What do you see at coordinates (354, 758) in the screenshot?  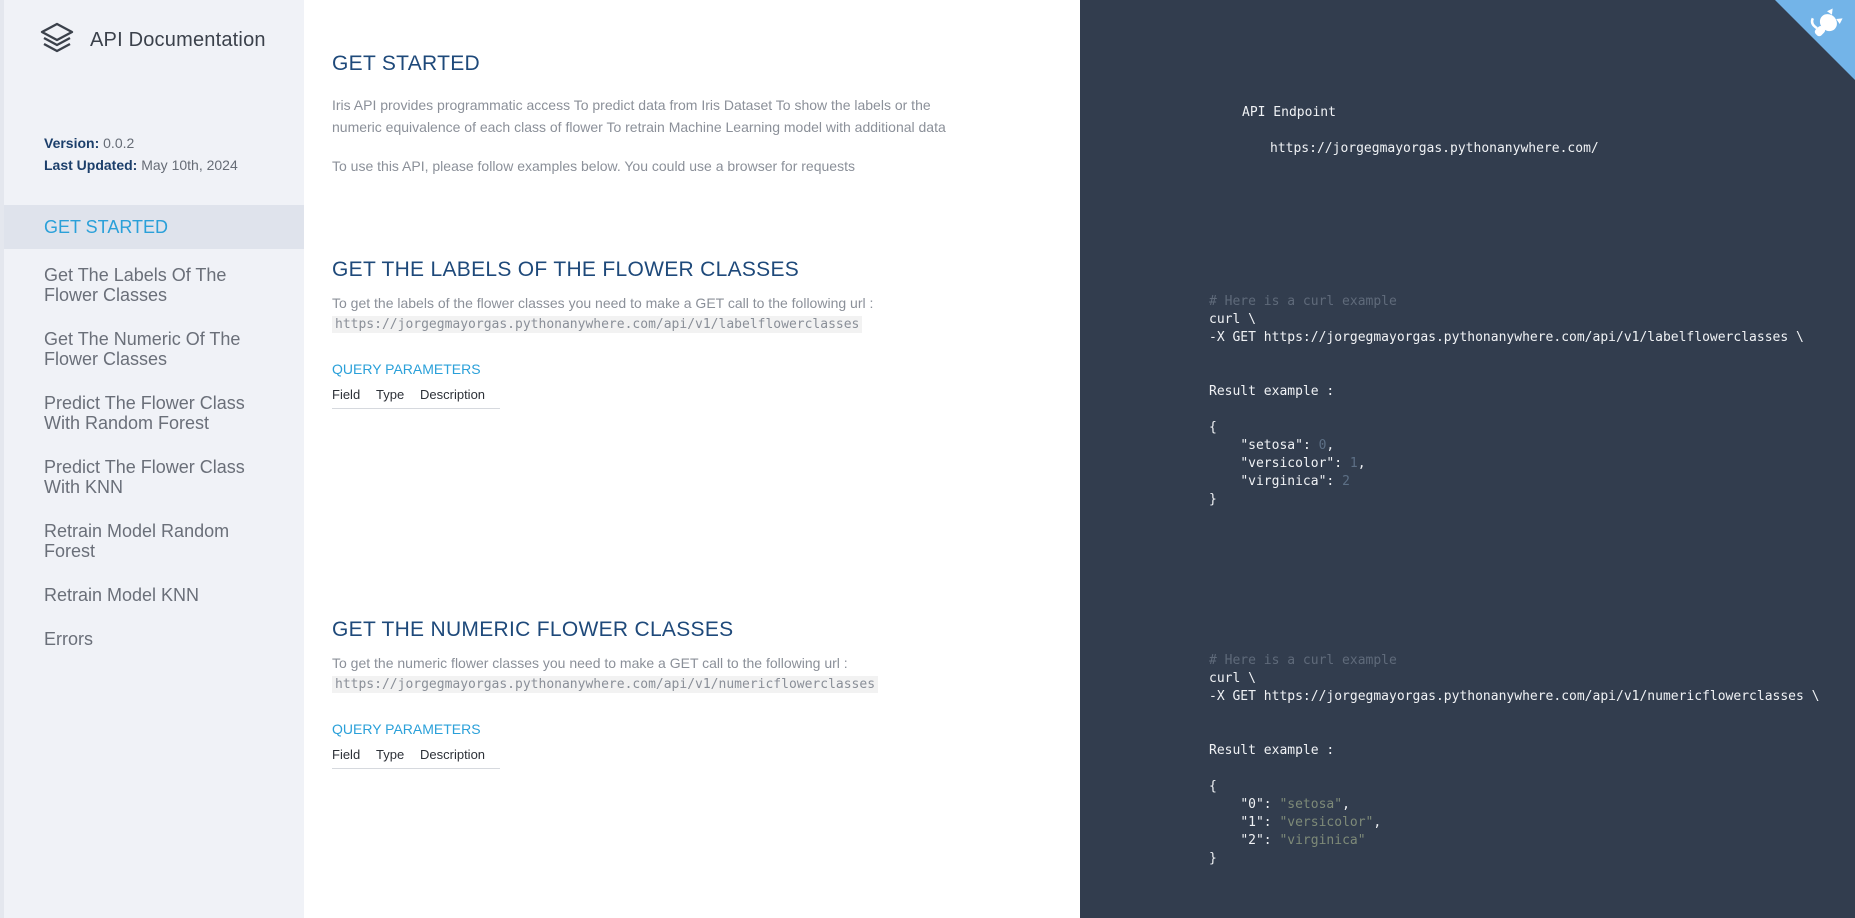 I see `numeric-col-field: Field` at bounding box center [354, 758].